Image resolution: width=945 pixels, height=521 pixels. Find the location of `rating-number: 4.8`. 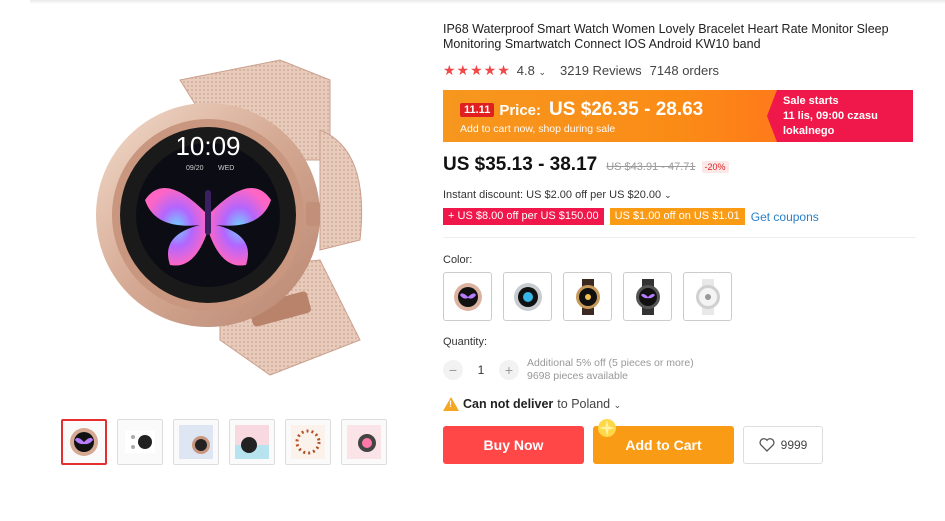

rating-number: 4.8 is located at coordinates (525, 70).